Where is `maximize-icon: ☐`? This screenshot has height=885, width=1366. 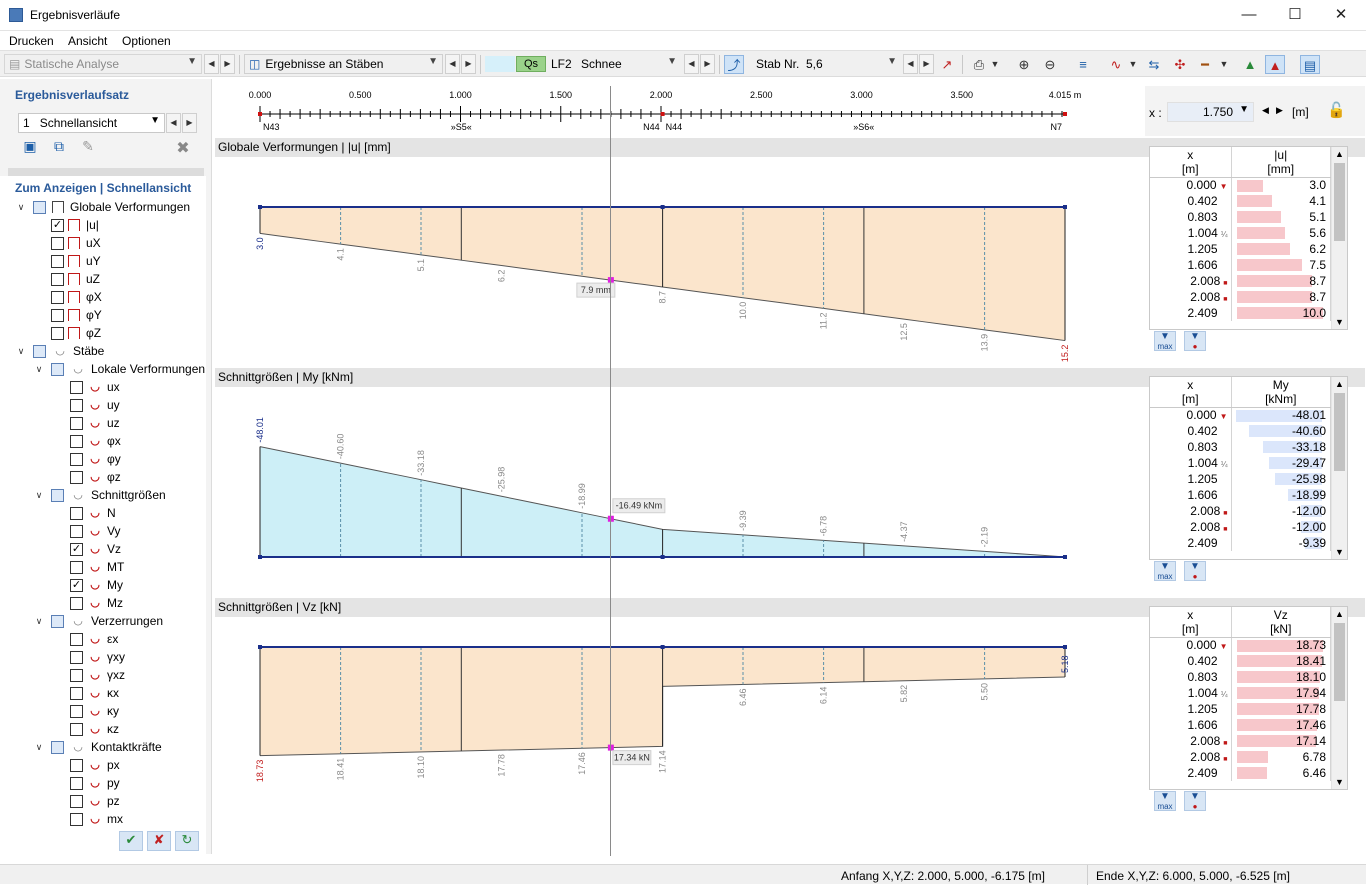 maximize-icon: ☐ is located at coordinates (1295, 15).